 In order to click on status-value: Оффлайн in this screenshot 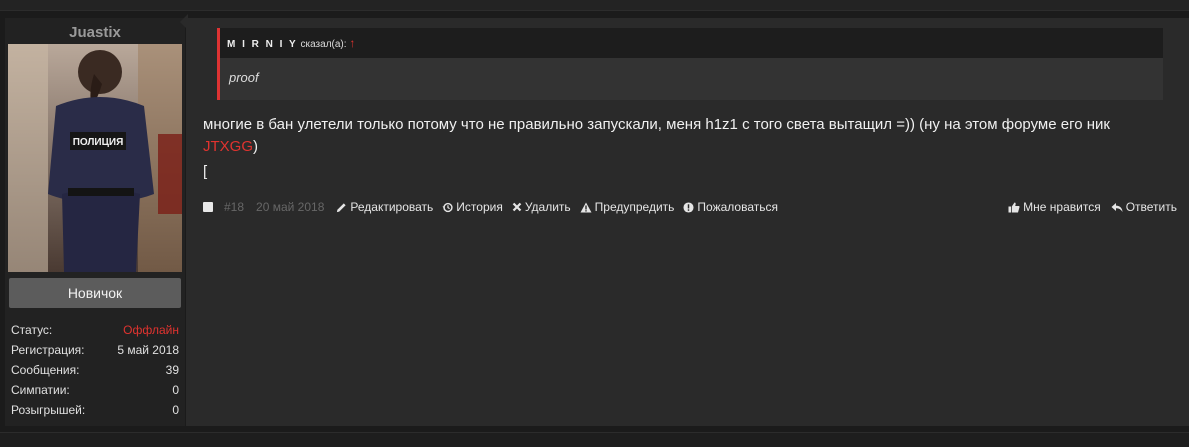, I will do `click(151, 330)`.